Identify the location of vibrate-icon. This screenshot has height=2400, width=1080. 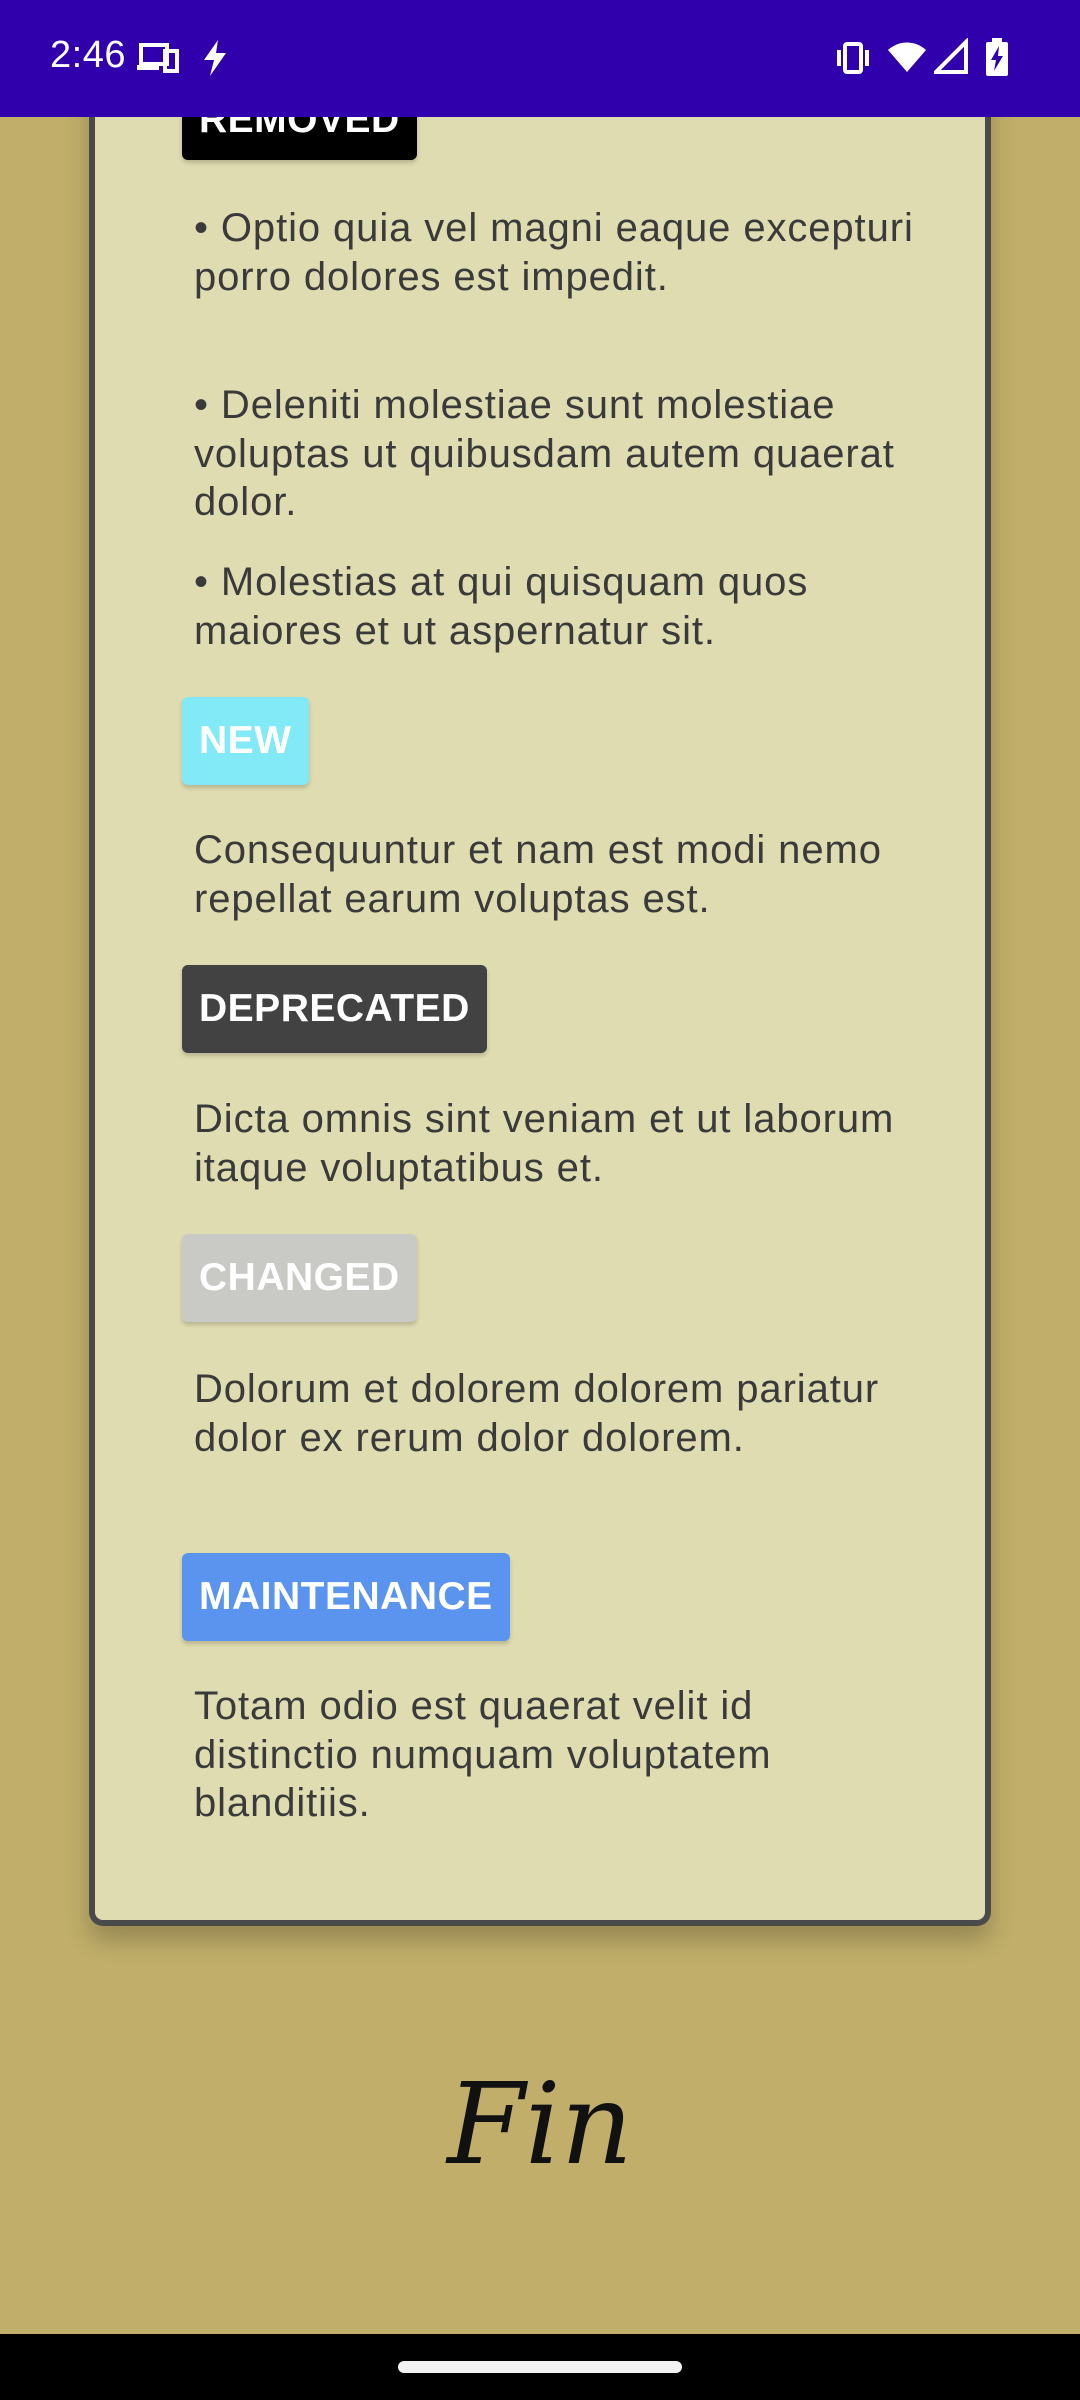
(853, 60).